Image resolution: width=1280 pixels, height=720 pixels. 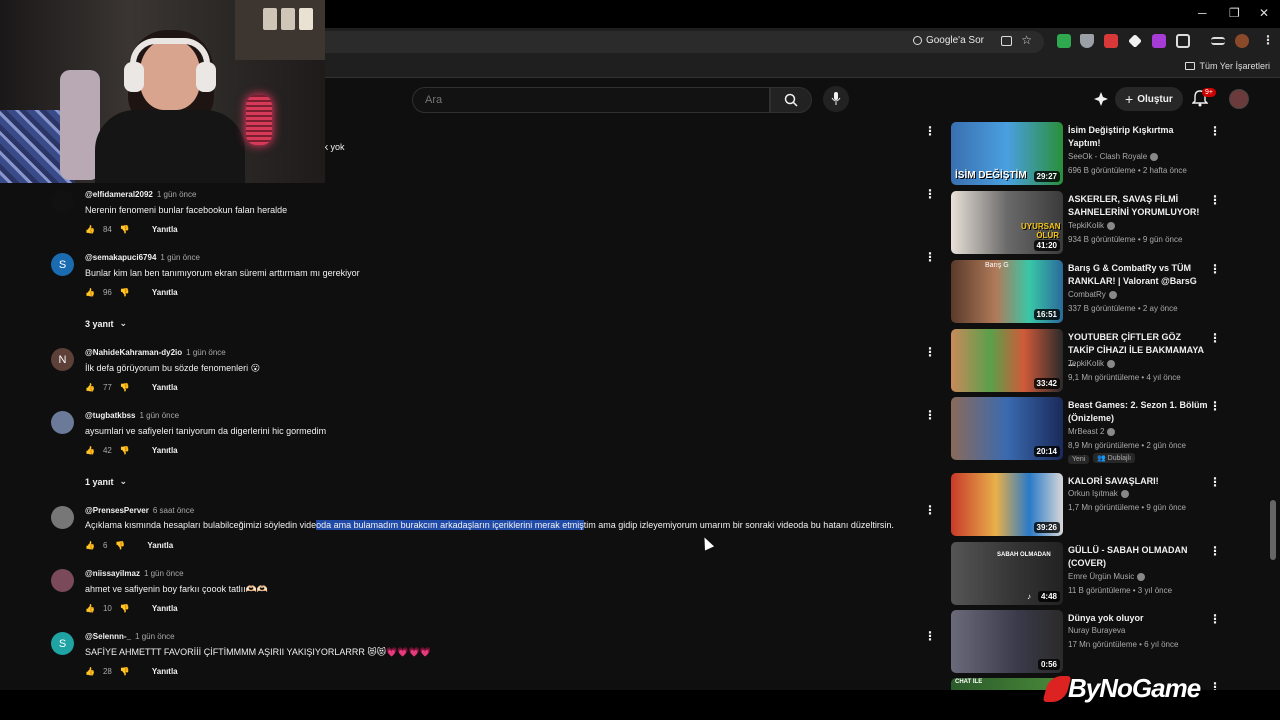 I want to click on comment-author: @tugbatkbss, so click(x=110, y=415).